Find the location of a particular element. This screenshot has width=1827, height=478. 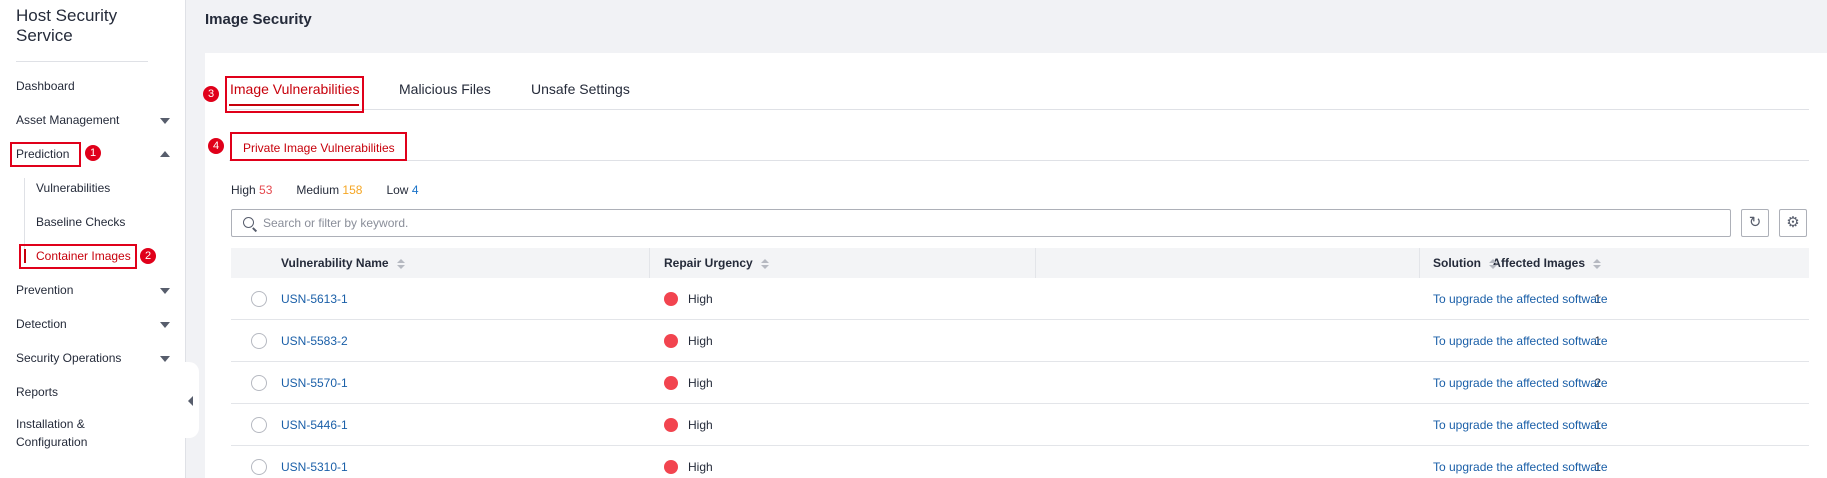

column-header-vulnerability-name: Vulnerability Name is located at coordinates (343, 263).